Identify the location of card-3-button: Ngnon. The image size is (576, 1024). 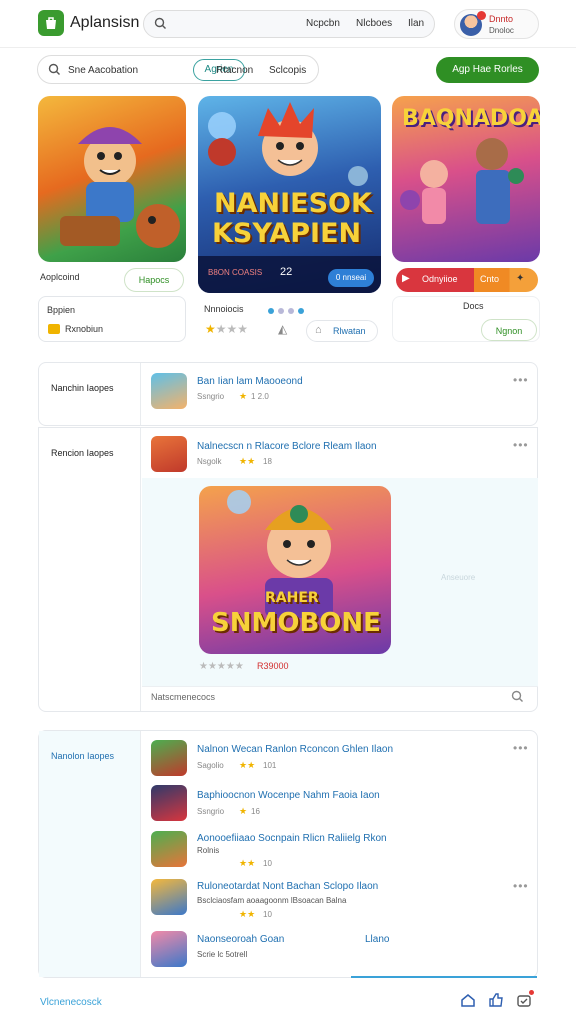
(509, 330).